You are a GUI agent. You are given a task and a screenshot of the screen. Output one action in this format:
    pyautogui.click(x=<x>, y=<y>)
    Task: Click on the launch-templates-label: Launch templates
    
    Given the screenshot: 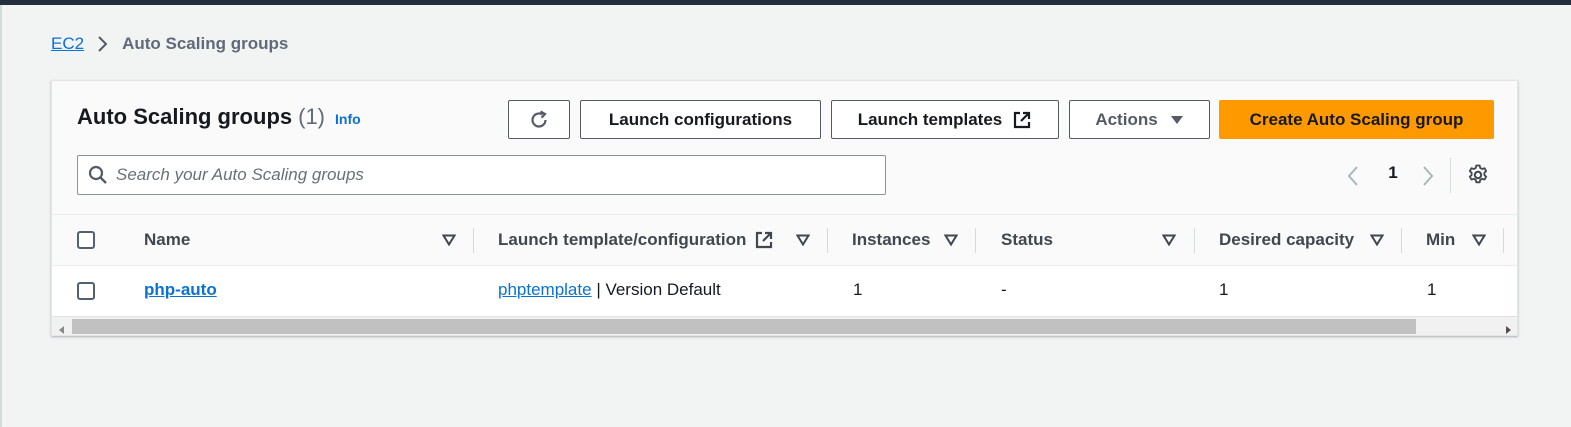 What is the action you would take?
    pyautogui.click(x=930, y=119)
    